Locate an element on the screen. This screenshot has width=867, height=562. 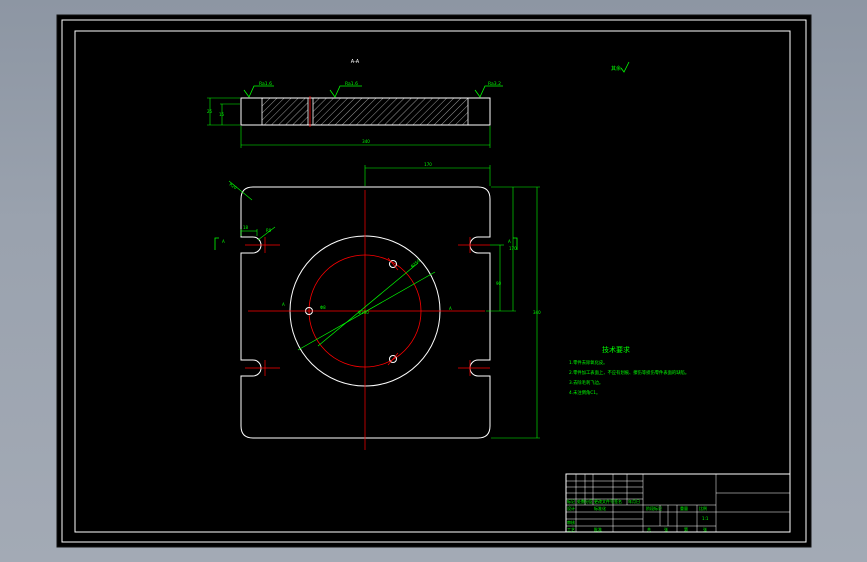
tb-zone: 分区 is located at coordinates (589, 501).